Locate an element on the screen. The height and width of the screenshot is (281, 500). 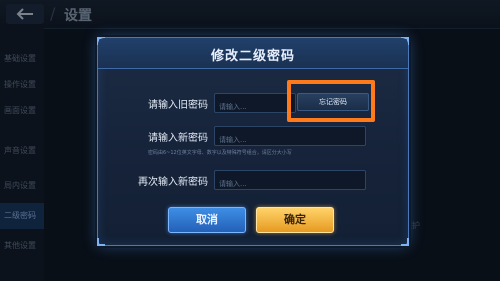
new-password-input is located at coordinates (290, 140).